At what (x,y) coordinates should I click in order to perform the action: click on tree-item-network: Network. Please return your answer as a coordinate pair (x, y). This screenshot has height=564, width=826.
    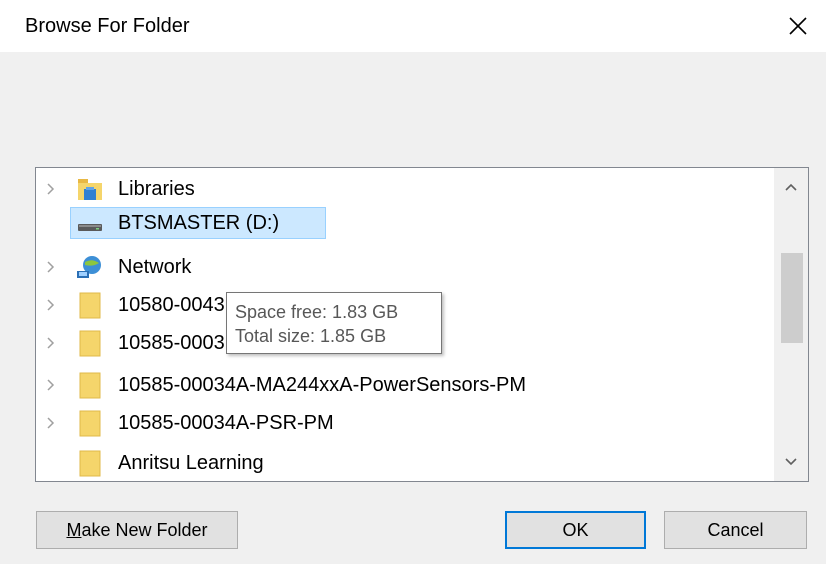
    Looking at the image, I should click on (406, 267).